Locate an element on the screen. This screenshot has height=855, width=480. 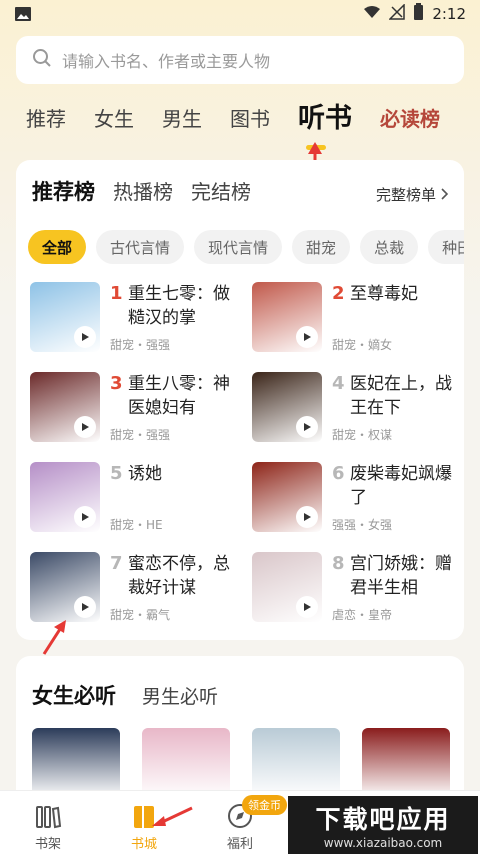
chip-sweet: 甜宠 is located at coordinates (321, 247).